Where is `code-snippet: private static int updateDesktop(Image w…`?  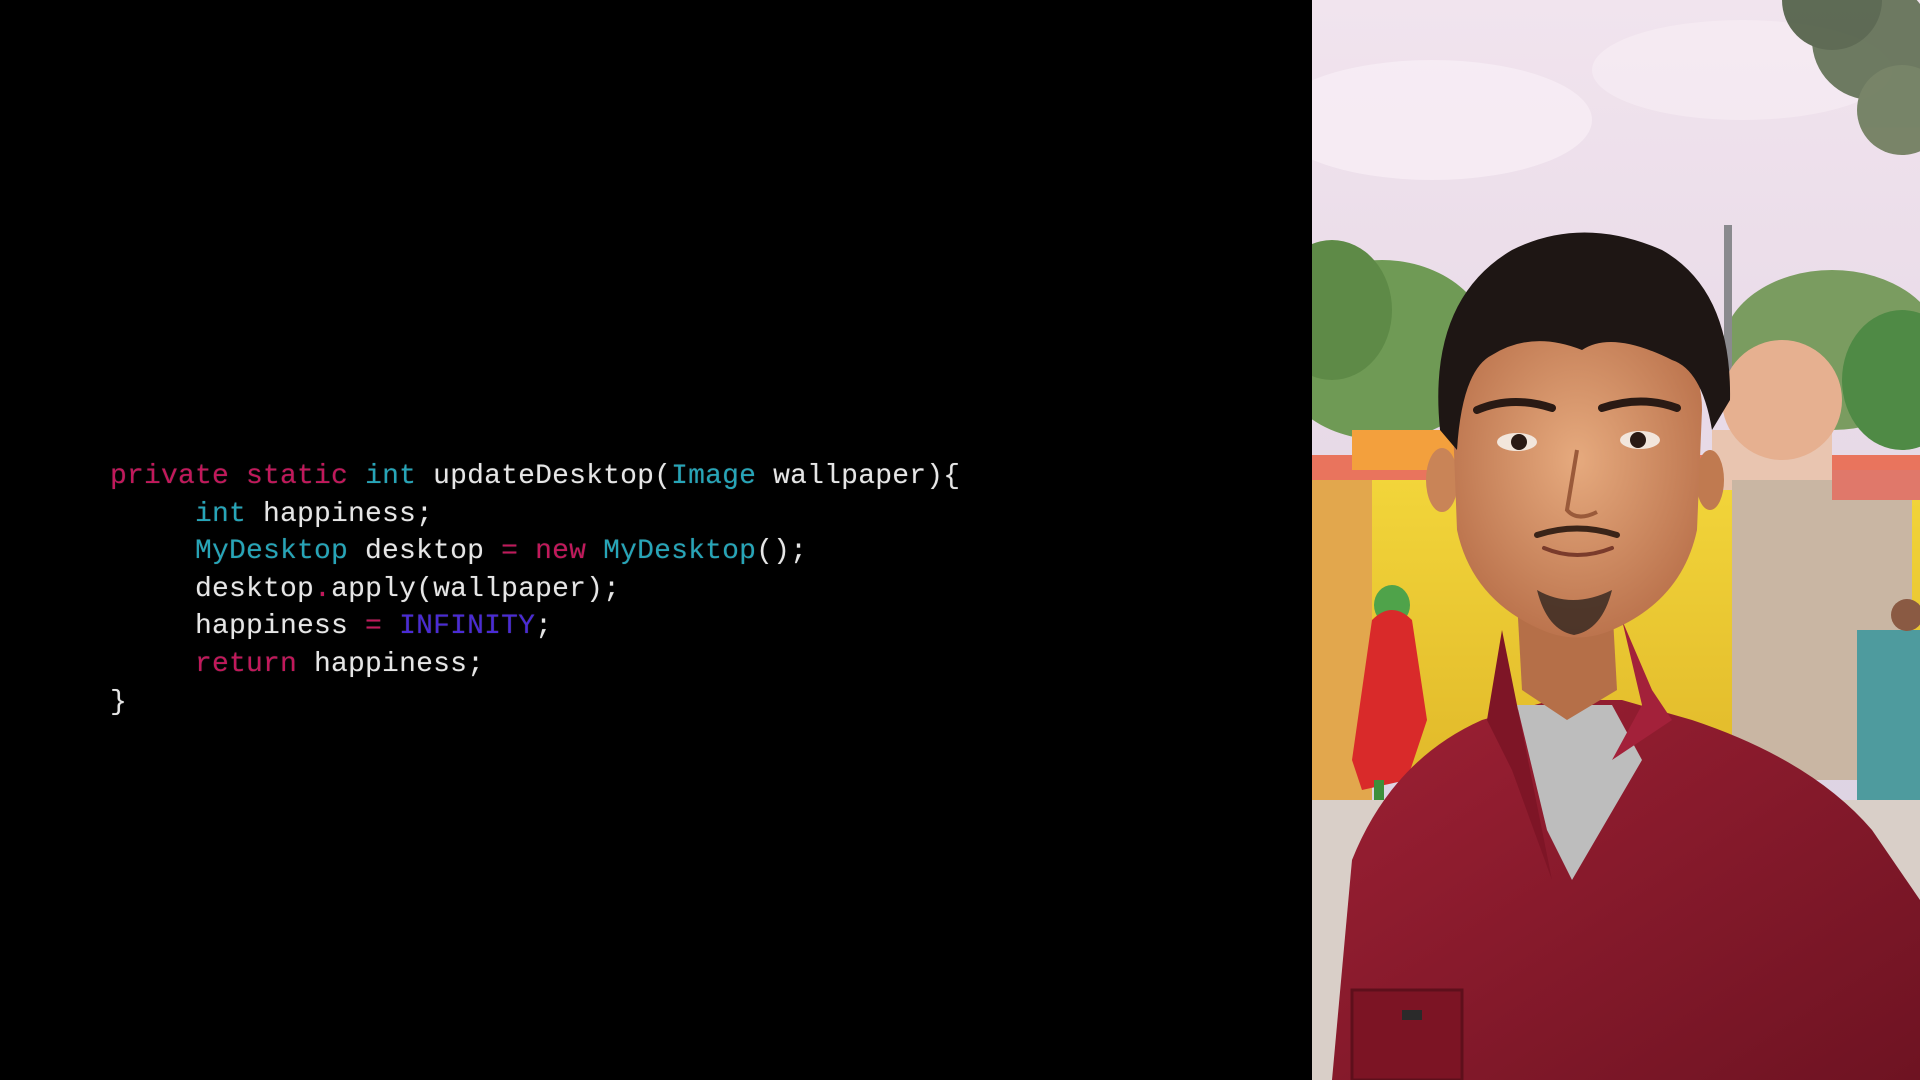 code-snippet: private static int updateDesktop(Image w… is located at coordinates (535, 589).